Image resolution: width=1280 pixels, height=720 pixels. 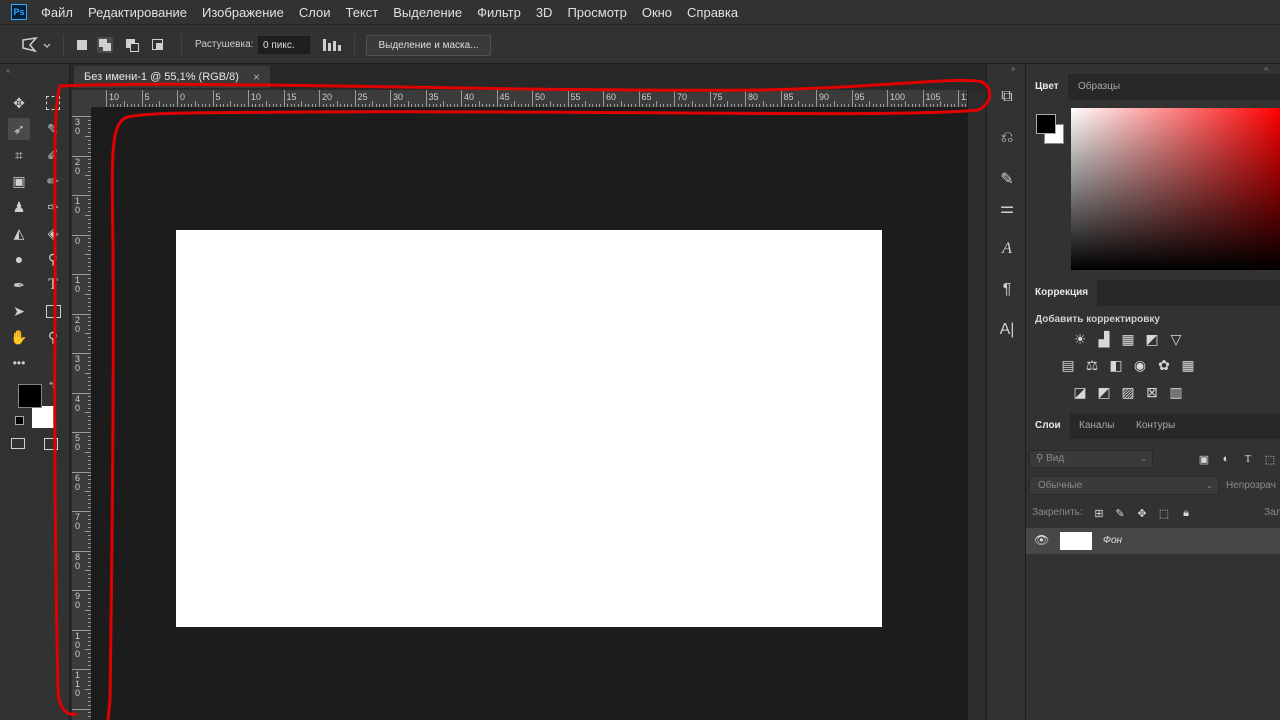 What do you see at coordinates (158, 45) in the screenshot?
I see `intersect-selection-mode-button` at bounding box center [158, 45].